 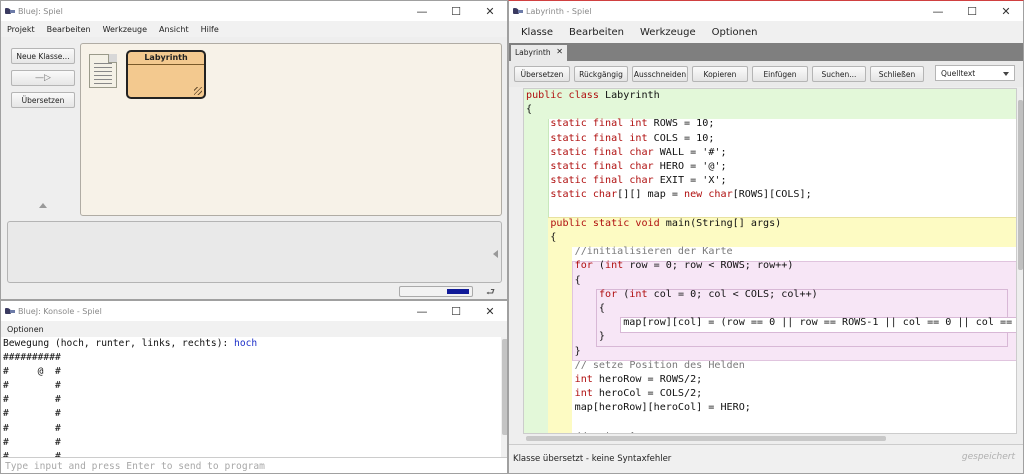 What do you see at coordinates (43, 205) in the screenshot?
I see `collapse-up-icon` at bounding box center [43, 205].